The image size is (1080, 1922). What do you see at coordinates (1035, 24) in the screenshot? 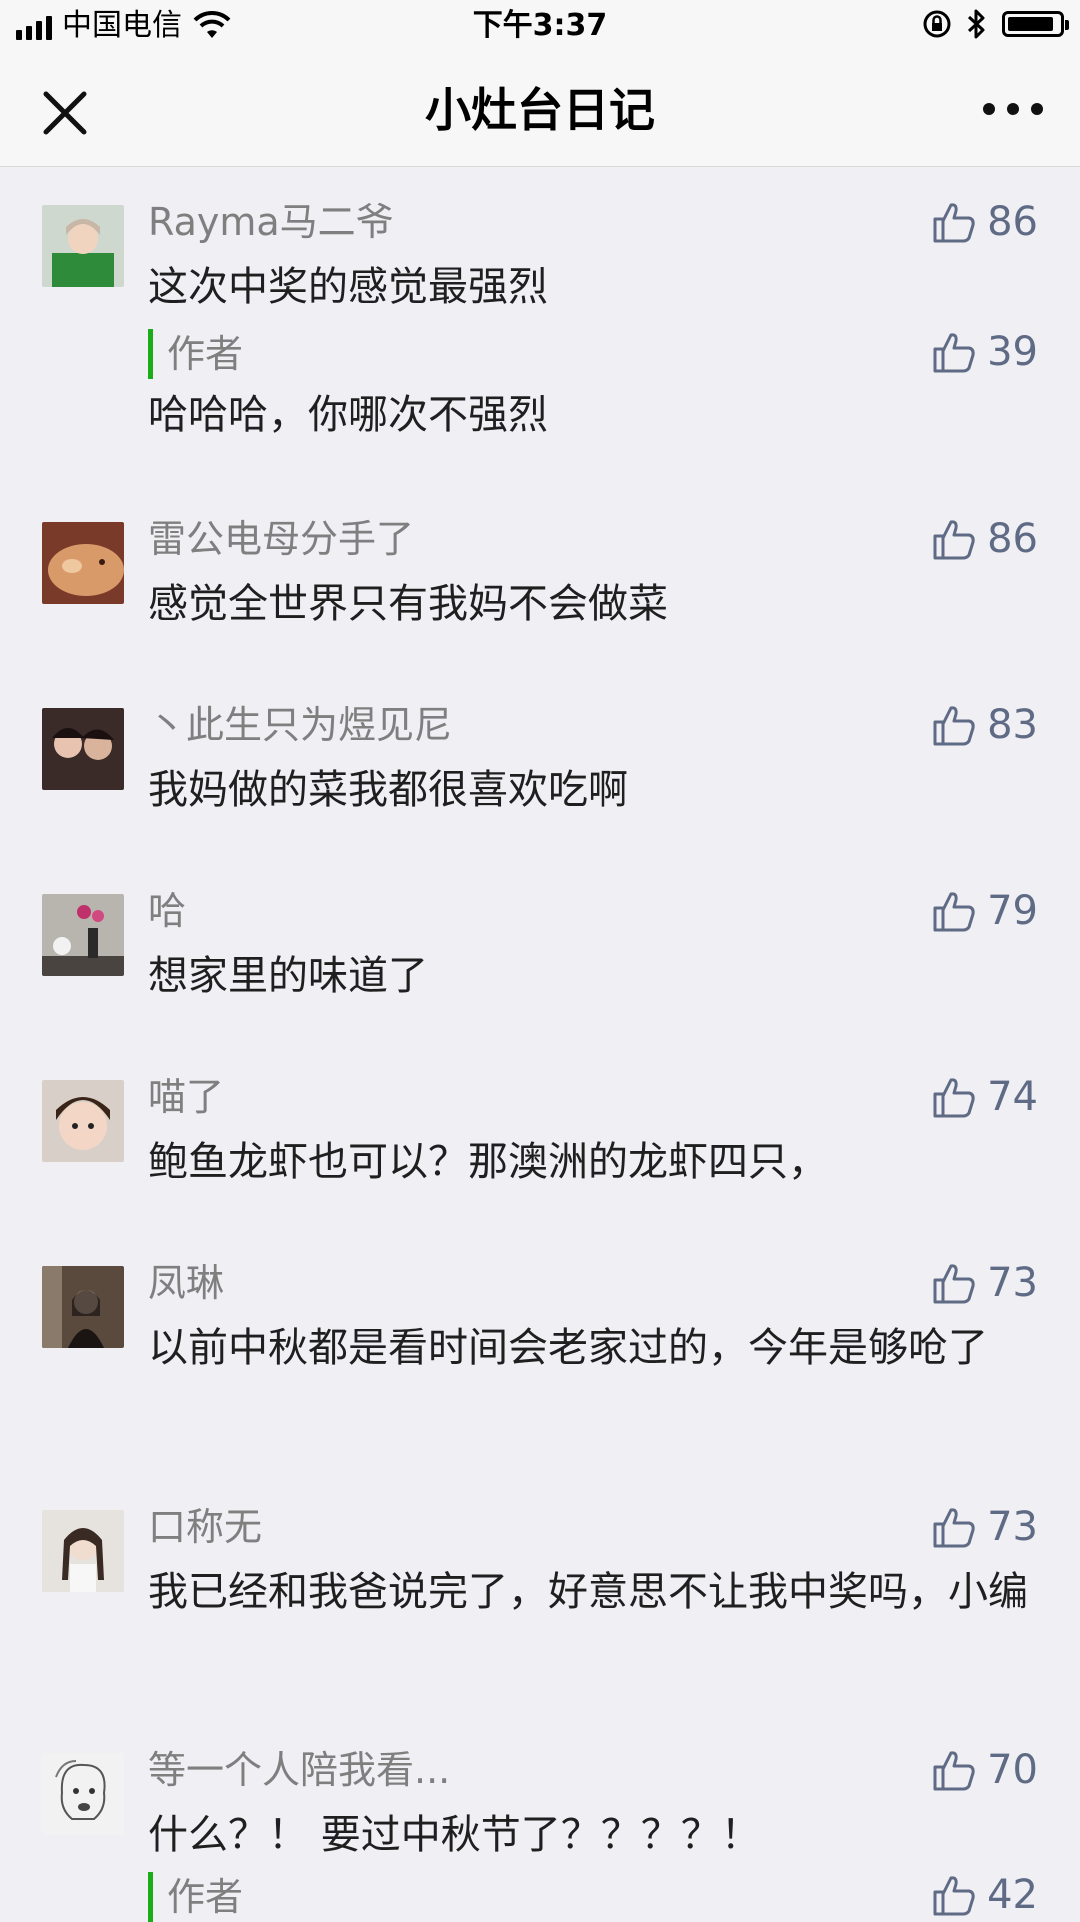
I see `battery-icon` at bounding box center [1035, 24].